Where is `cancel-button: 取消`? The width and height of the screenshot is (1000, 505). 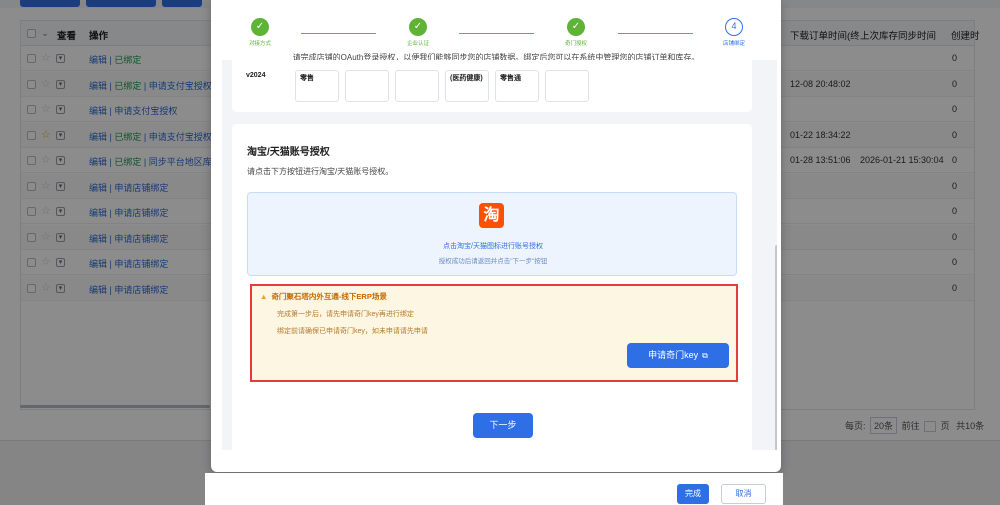
cancel-button: 取消 is located at coordinates (743, 494).